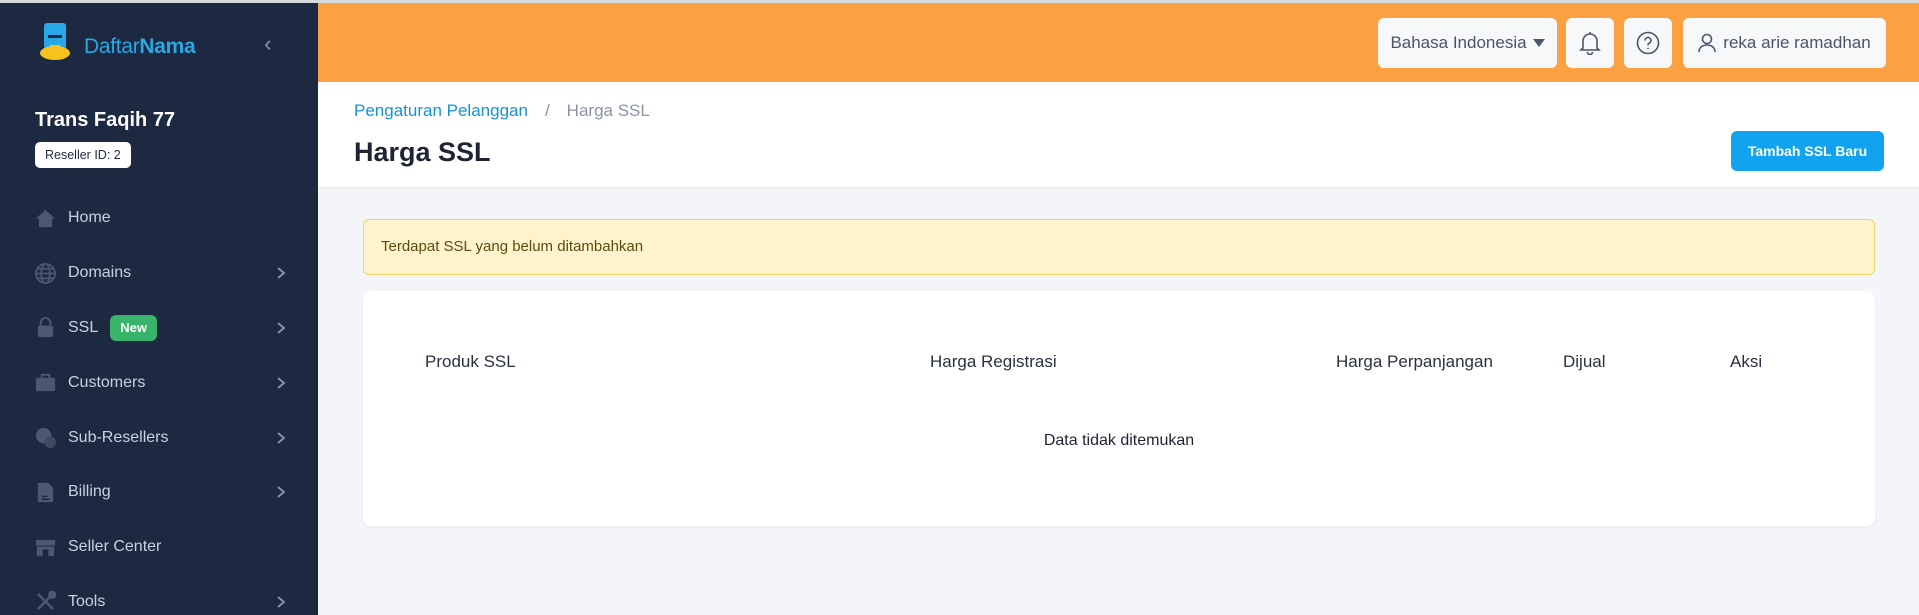 This screenshot has height=615, width=1919. What do you see at coordinates (159, 273) in the screenshot?
I see `sidebar-item-domains: Domains` at bounding box center [159, 273].